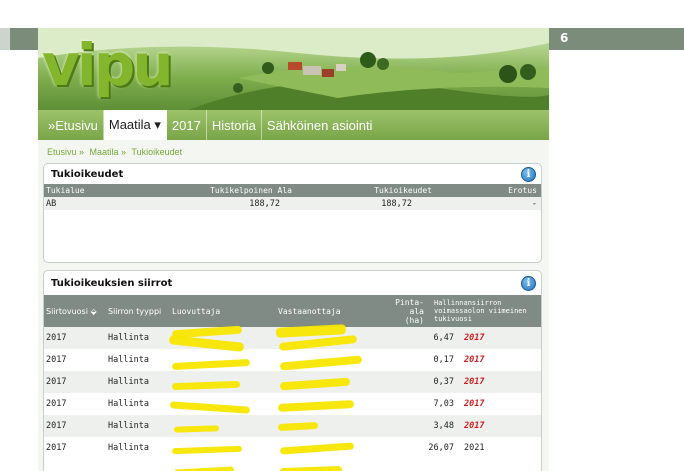  What do you see at coordinates (409, 311) in the screenshot?
I see `col-pinta-ala: Pinta-ala (ha)` at bounding box center [409, 311].